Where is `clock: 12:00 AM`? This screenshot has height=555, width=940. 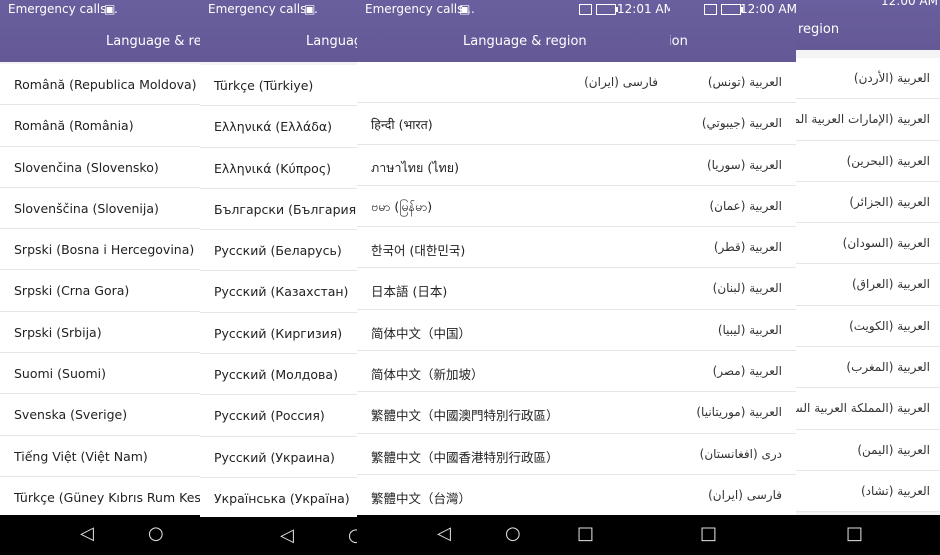 clock: 12:00 AM is located at coordinates (909, 4).